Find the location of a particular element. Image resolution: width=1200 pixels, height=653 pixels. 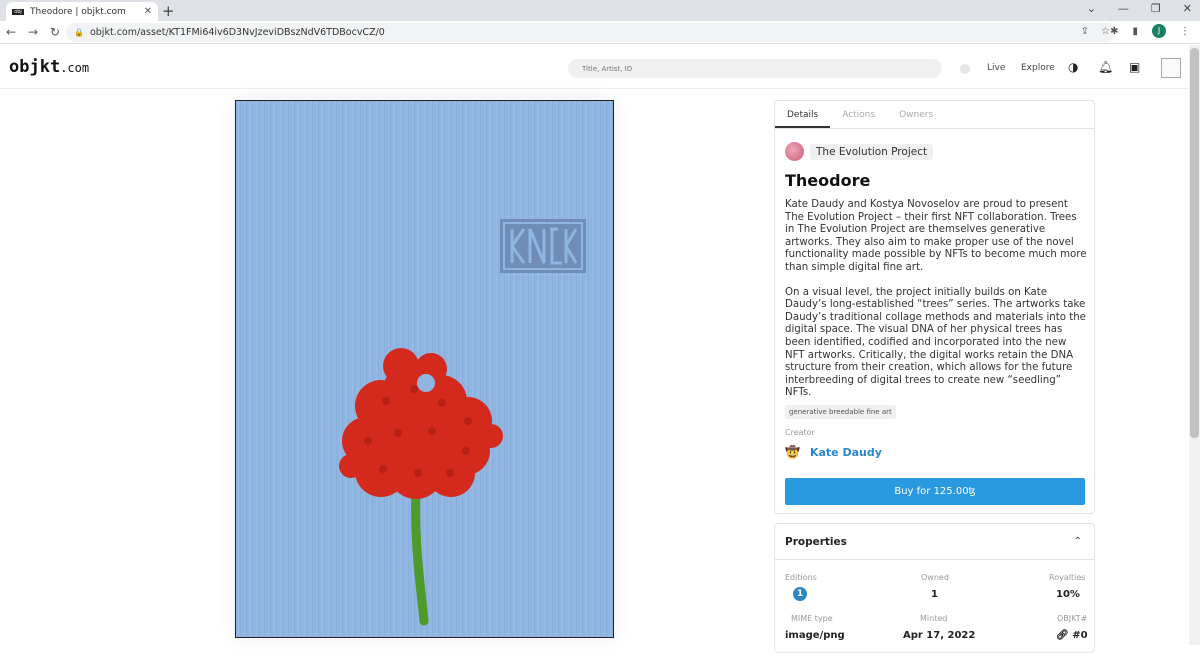

artwork-title: Theodore is located at coordinates (828, 180).